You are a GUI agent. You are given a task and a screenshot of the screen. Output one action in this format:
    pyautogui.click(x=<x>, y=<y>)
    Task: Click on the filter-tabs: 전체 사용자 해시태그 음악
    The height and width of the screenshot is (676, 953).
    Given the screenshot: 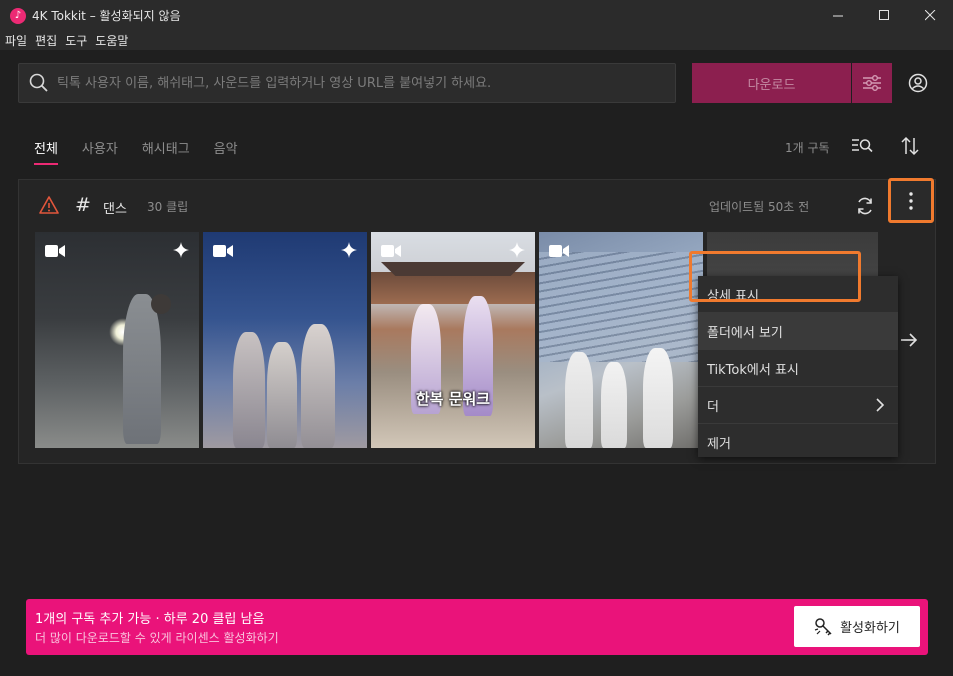 What is the action you would take?
    pyautogui.click(x=148, y=151)
    